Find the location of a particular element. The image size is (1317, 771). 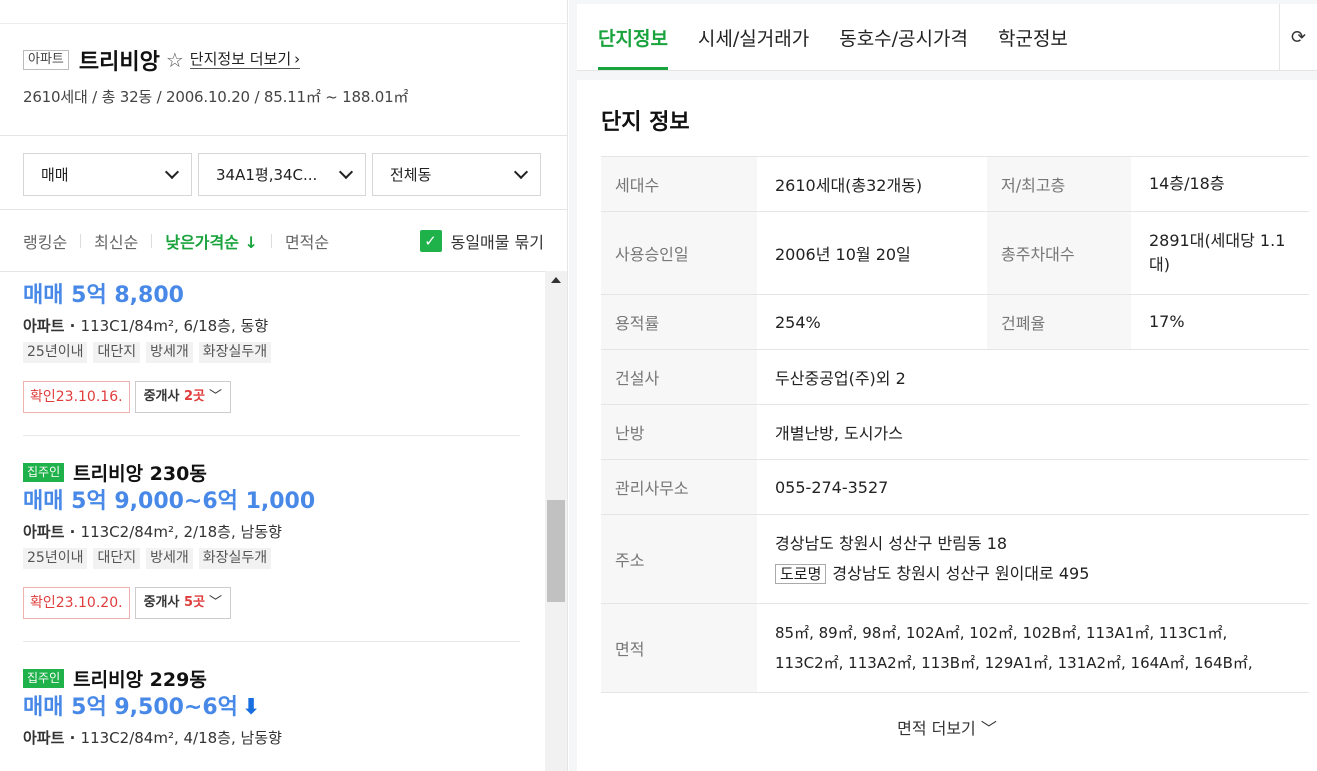

listing-building: 트리비앙 229동 is located at coordinates (140, 679).